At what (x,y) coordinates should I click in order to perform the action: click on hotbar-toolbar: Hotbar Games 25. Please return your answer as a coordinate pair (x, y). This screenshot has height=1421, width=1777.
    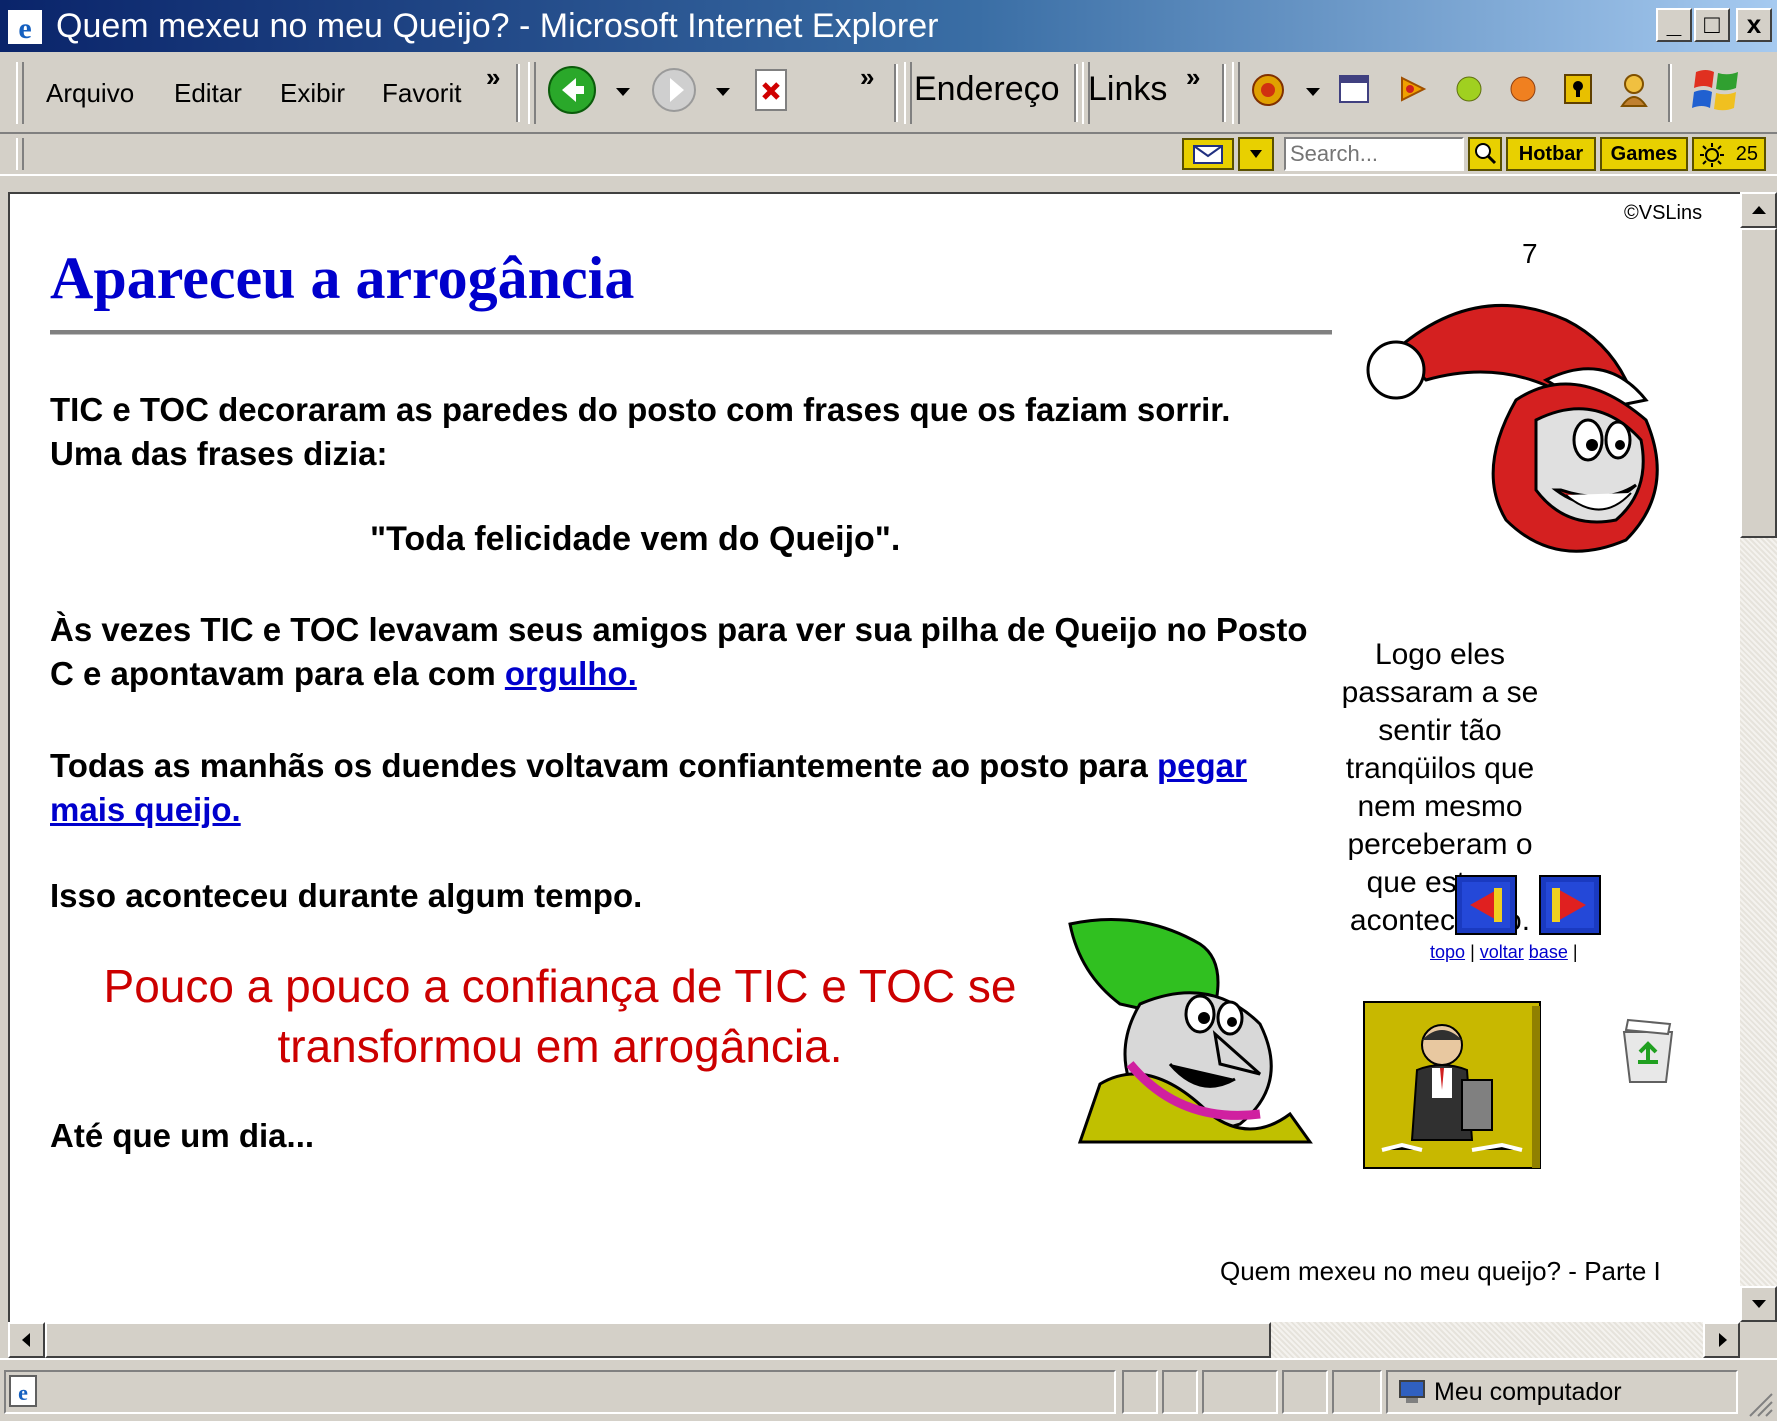
    Looking at the image, I should click on (888, 155).